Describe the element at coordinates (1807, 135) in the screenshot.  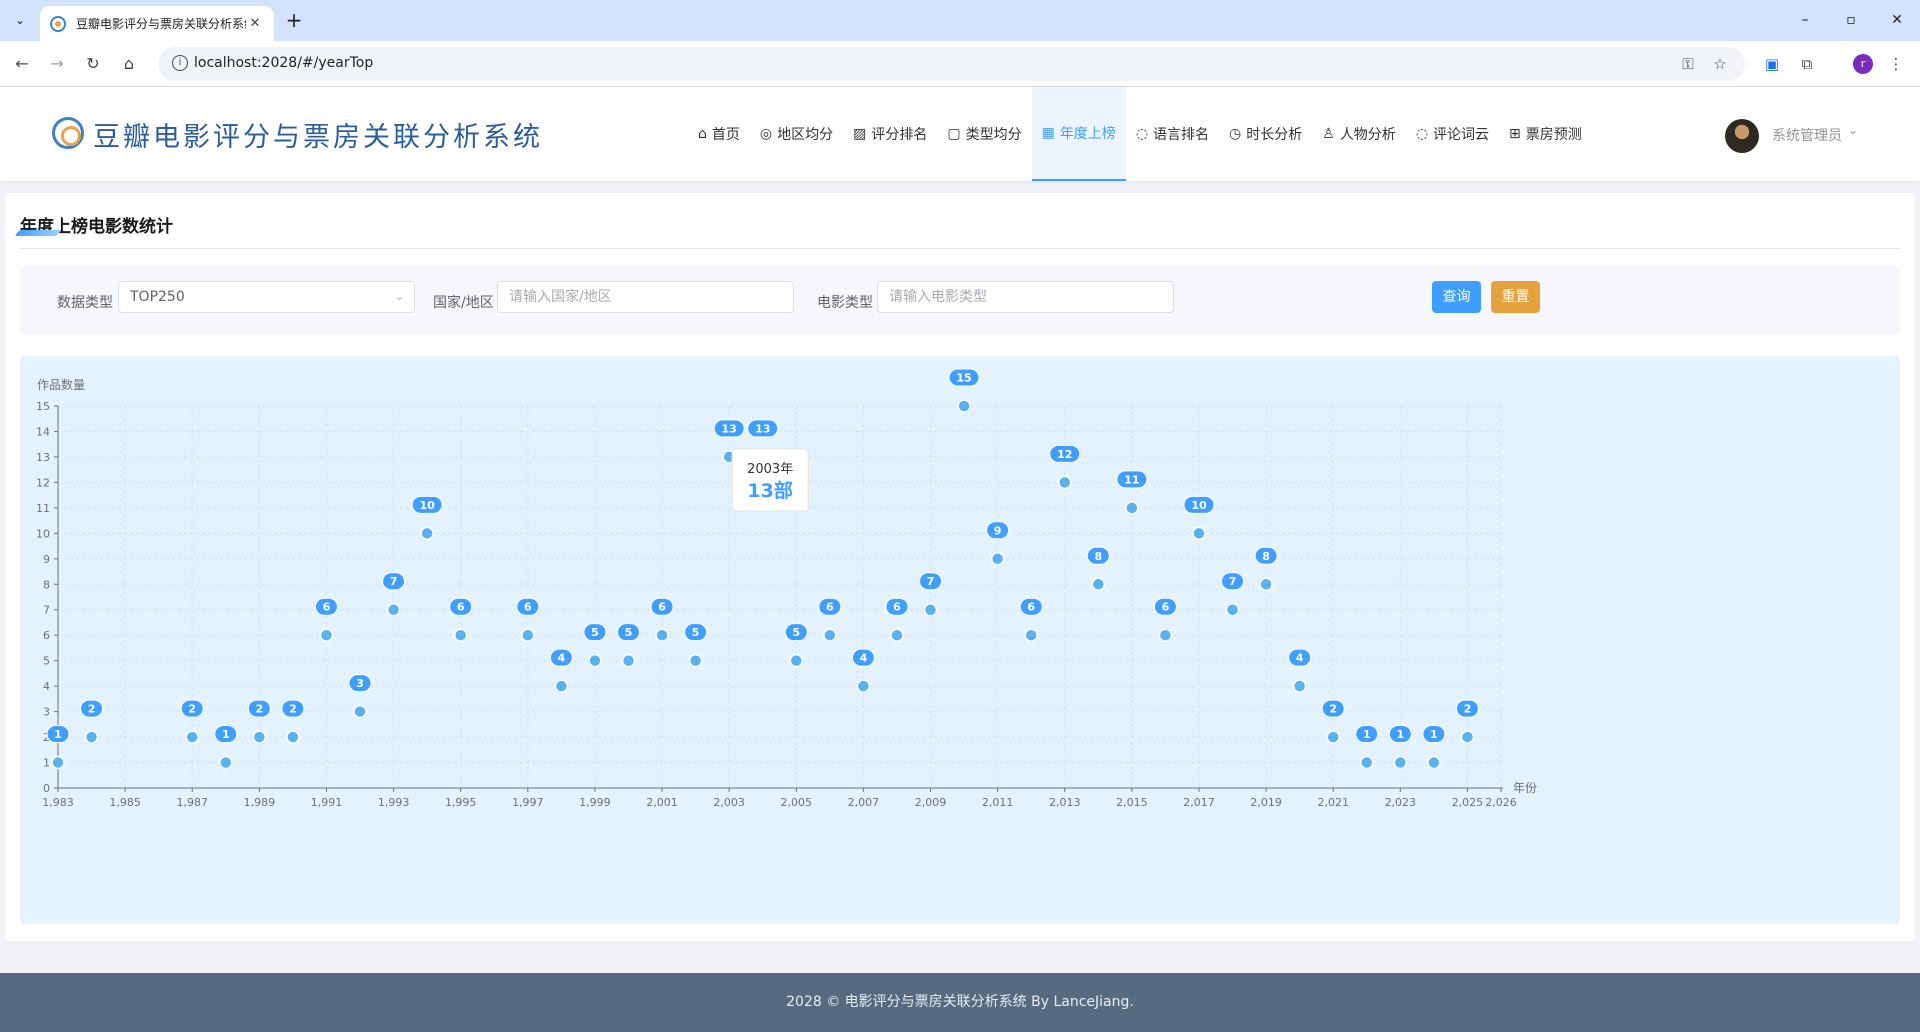
I see `user-name: 系统管理员` at that location.